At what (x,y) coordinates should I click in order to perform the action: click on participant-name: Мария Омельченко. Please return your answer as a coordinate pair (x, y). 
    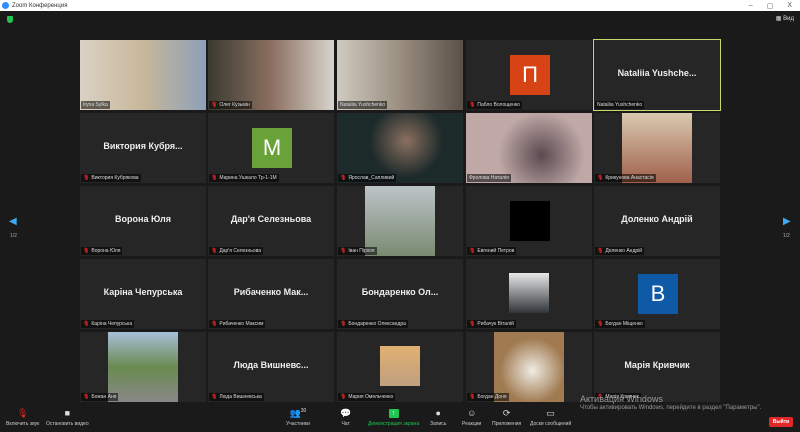
    Looking at the image, I should click on (371, 397).